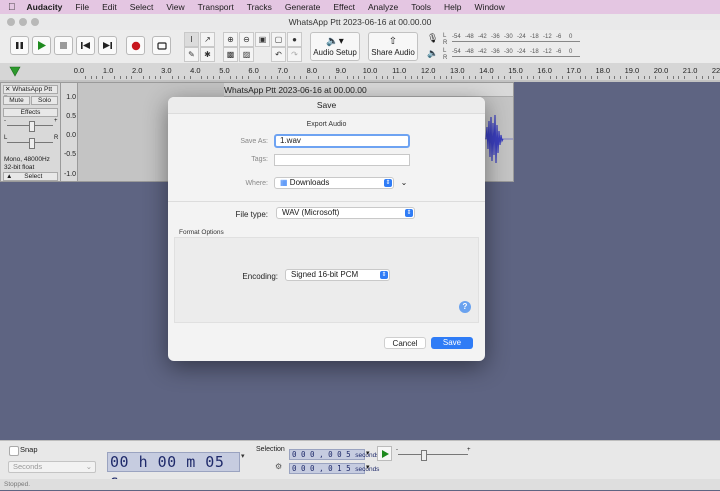 Image resolution: width=720 pixels, height=491 pixels. I want to click on menu-help: Help, so click(452, 7).